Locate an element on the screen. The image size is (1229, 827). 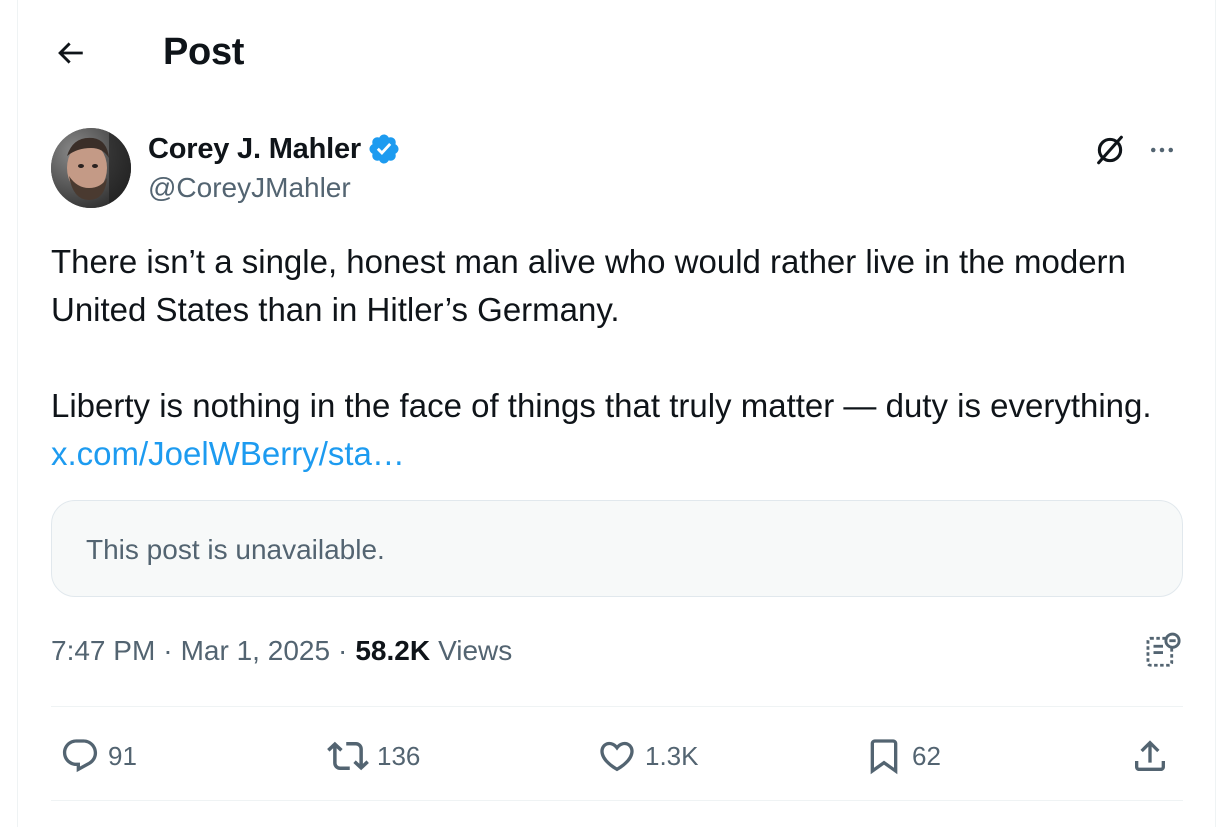
back-arrow-icon is located at coordinates (70, 53).